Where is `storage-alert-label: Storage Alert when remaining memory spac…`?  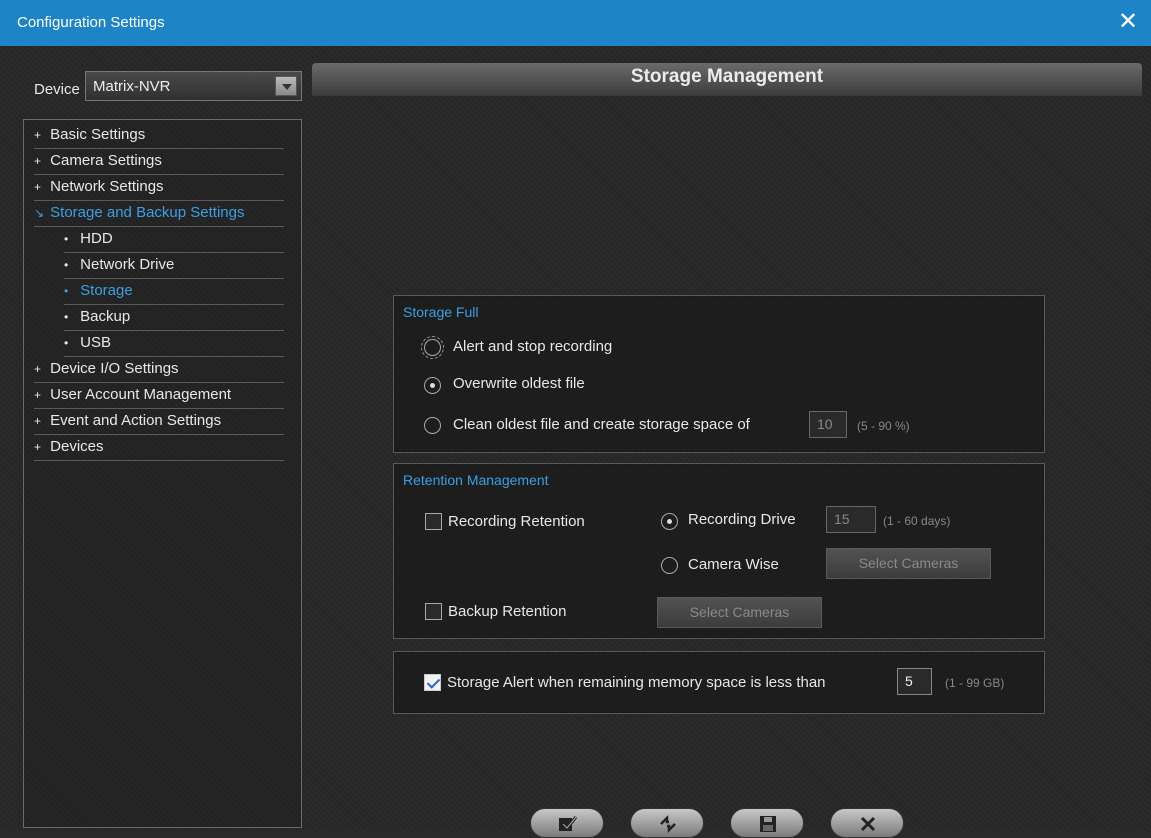 storage-alert-label: Storage Alert when remaining memory spac… is located at coordinates (636, 682).